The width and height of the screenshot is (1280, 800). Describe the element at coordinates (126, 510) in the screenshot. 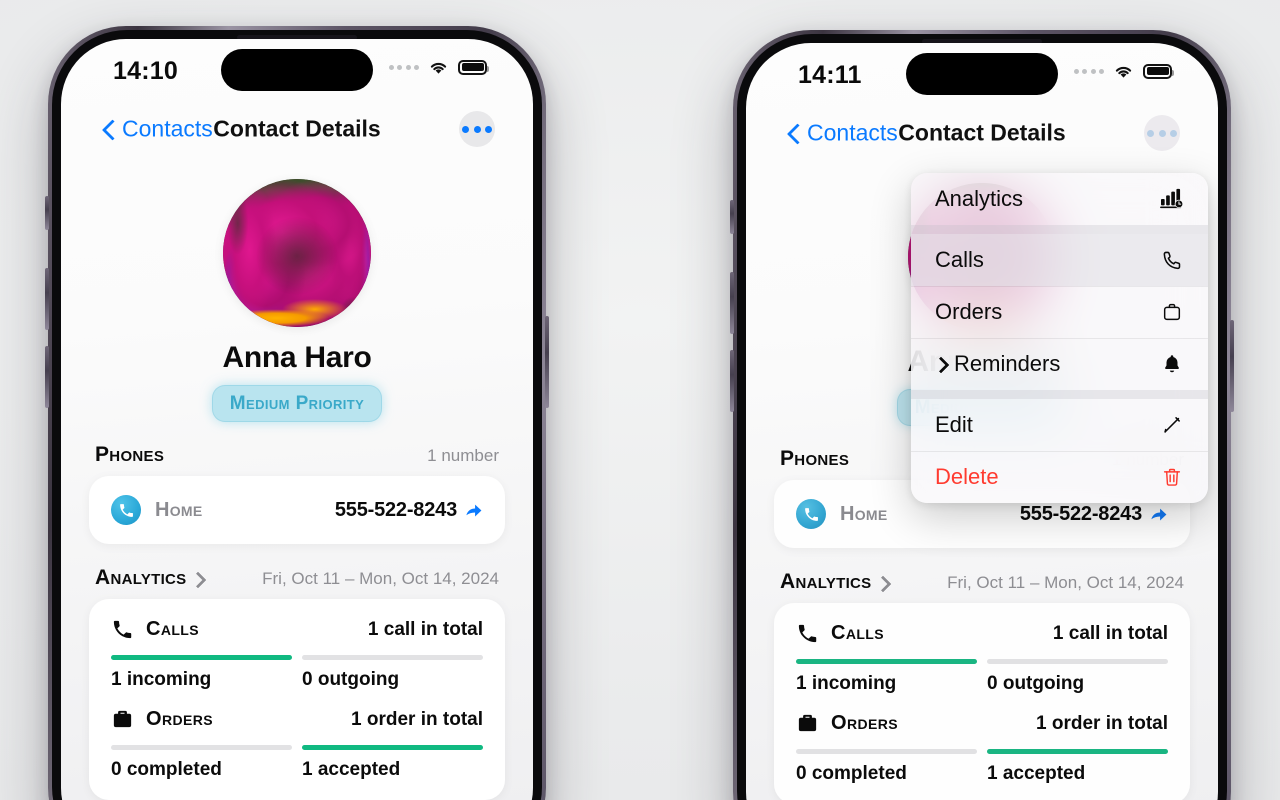

I see `phone-circle-icon` at that location.